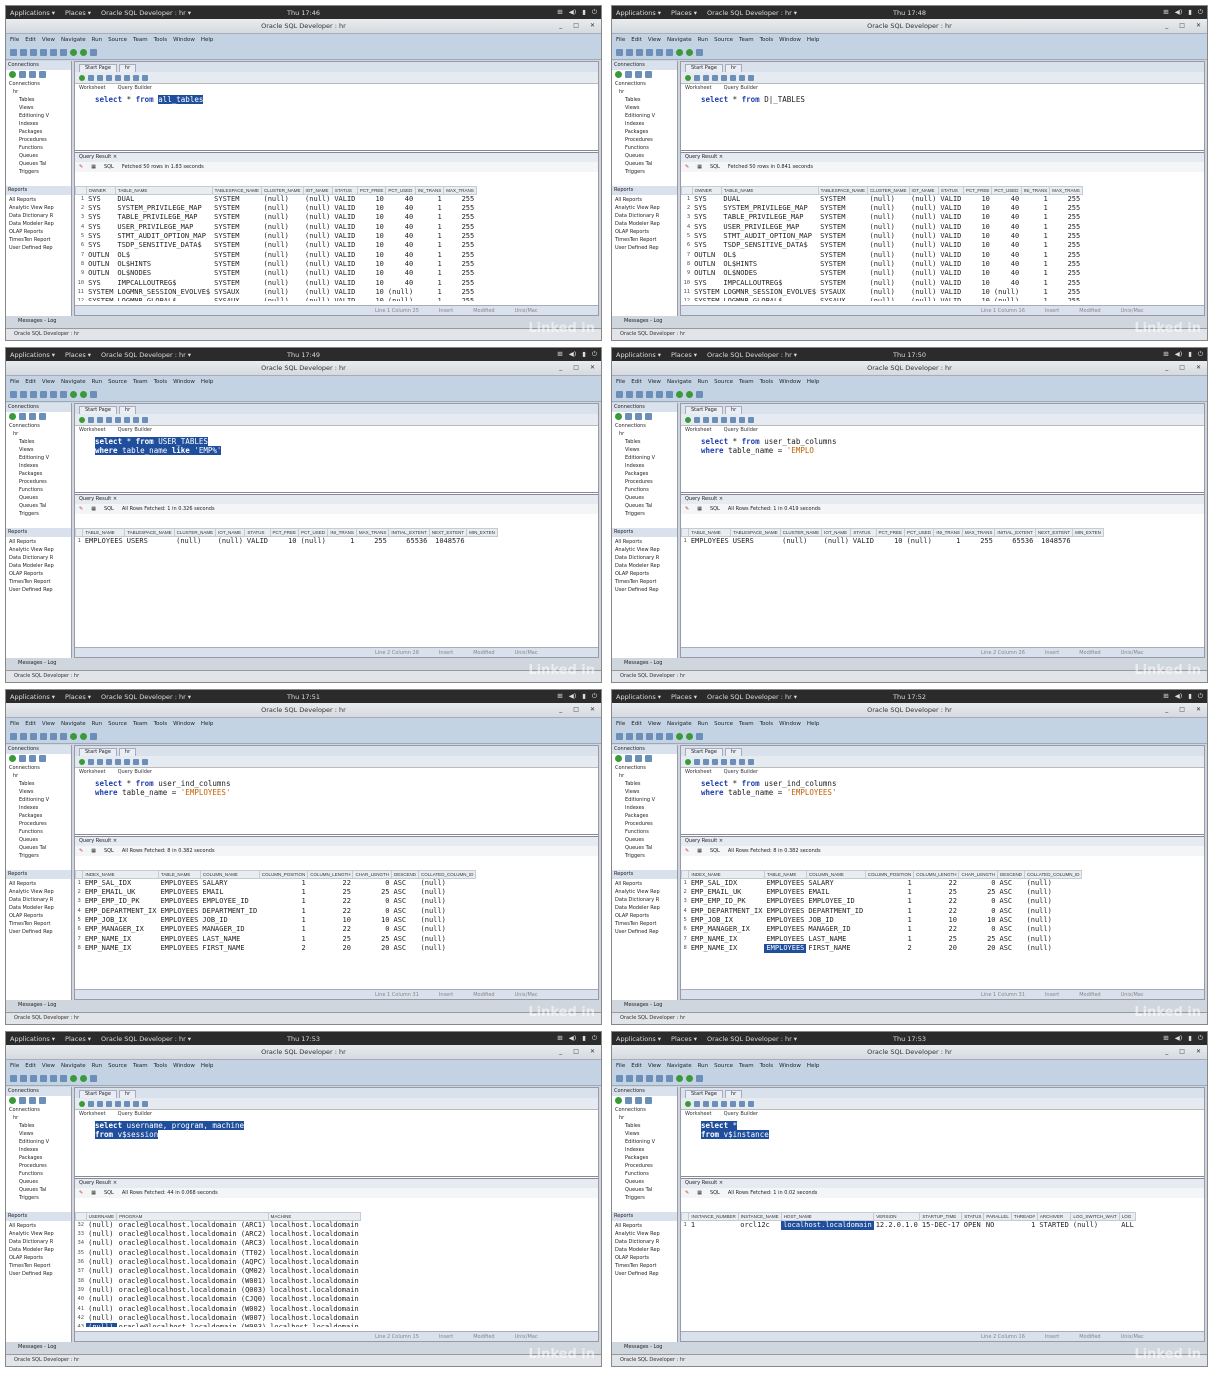 Image resolution: width=1215 pixels, height=1373 pixels. Describe the element at coordinates (276, 884) in the screenshot. I see `table-row: 1 EMP_SAL_IDX EMPLOYEES SALARY 1 22 0 ASC (null)` at that location.